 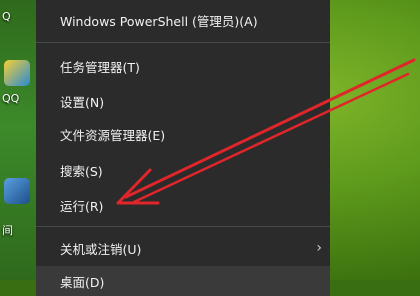 What do you see at coordinates (11, 98) in the screenshot?
I see `desktop-label-qq: QQ` at bounding box center [11, 98].